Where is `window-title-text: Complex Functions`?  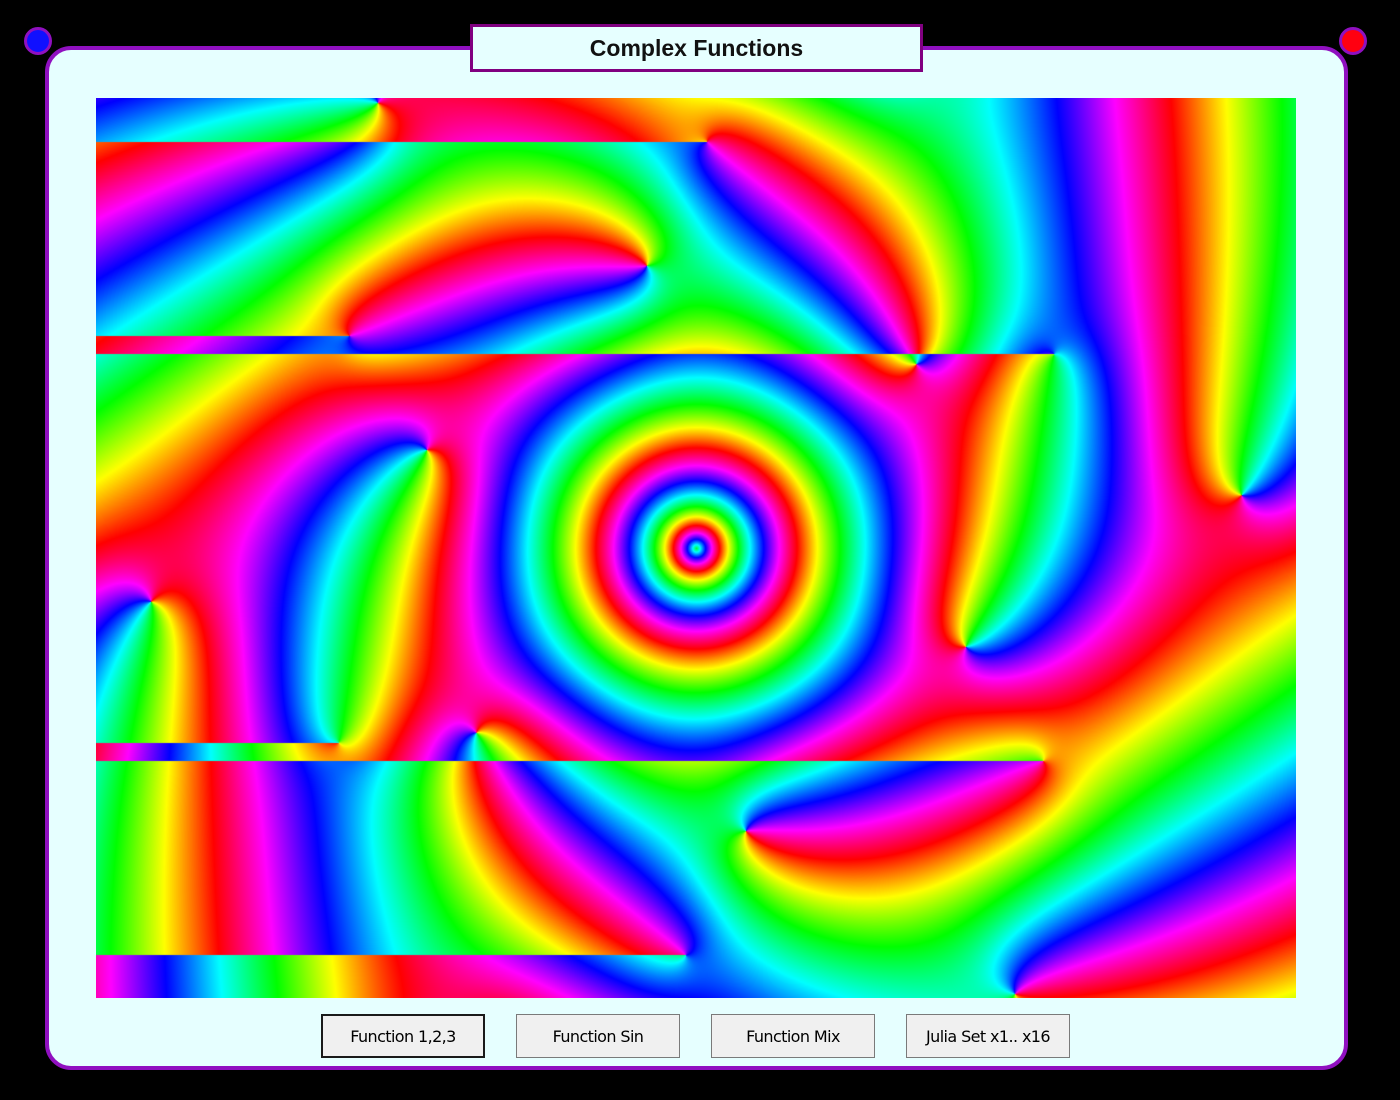 window-title-text: Complex Functions is located at coordinates (696, 47).